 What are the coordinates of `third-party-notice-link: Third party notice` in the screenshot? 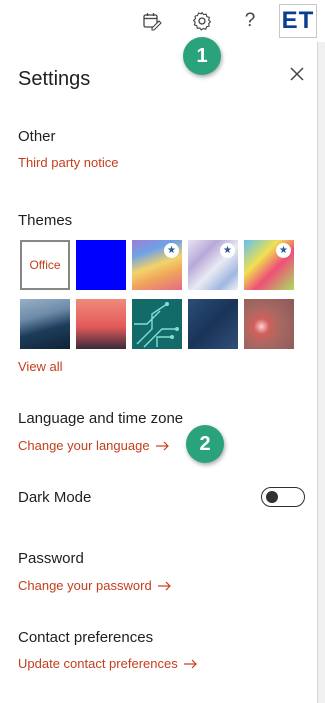 It's located at (68, 162).